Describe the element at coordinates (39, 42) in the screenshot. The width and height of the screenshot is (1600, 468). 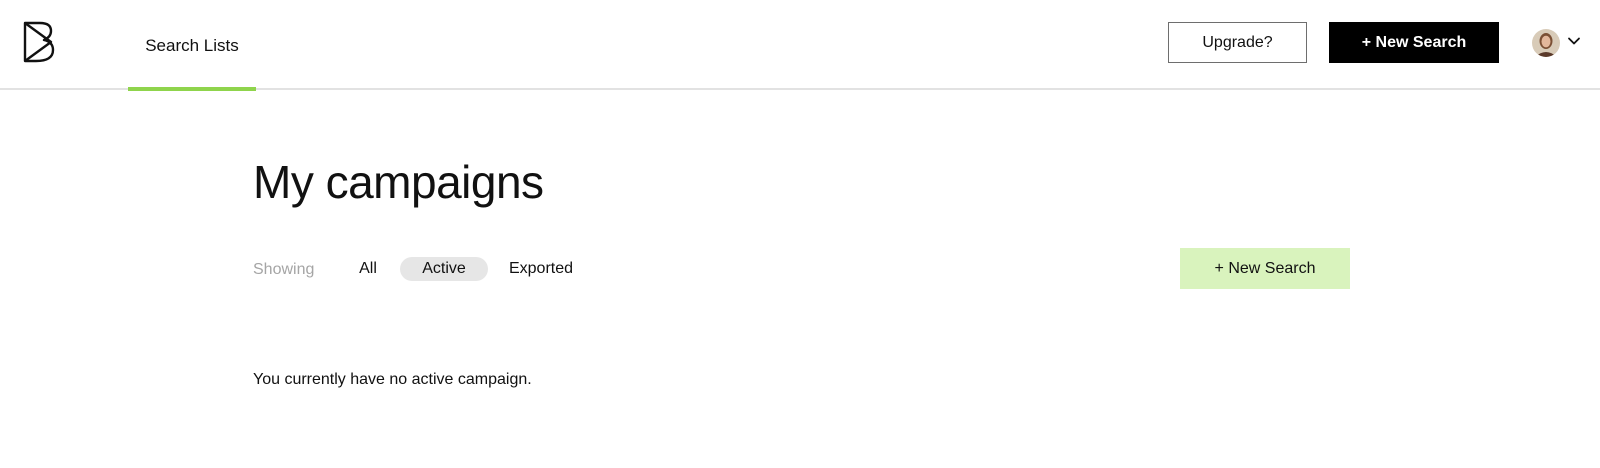
I see `b-play-logo-icon` at that location.